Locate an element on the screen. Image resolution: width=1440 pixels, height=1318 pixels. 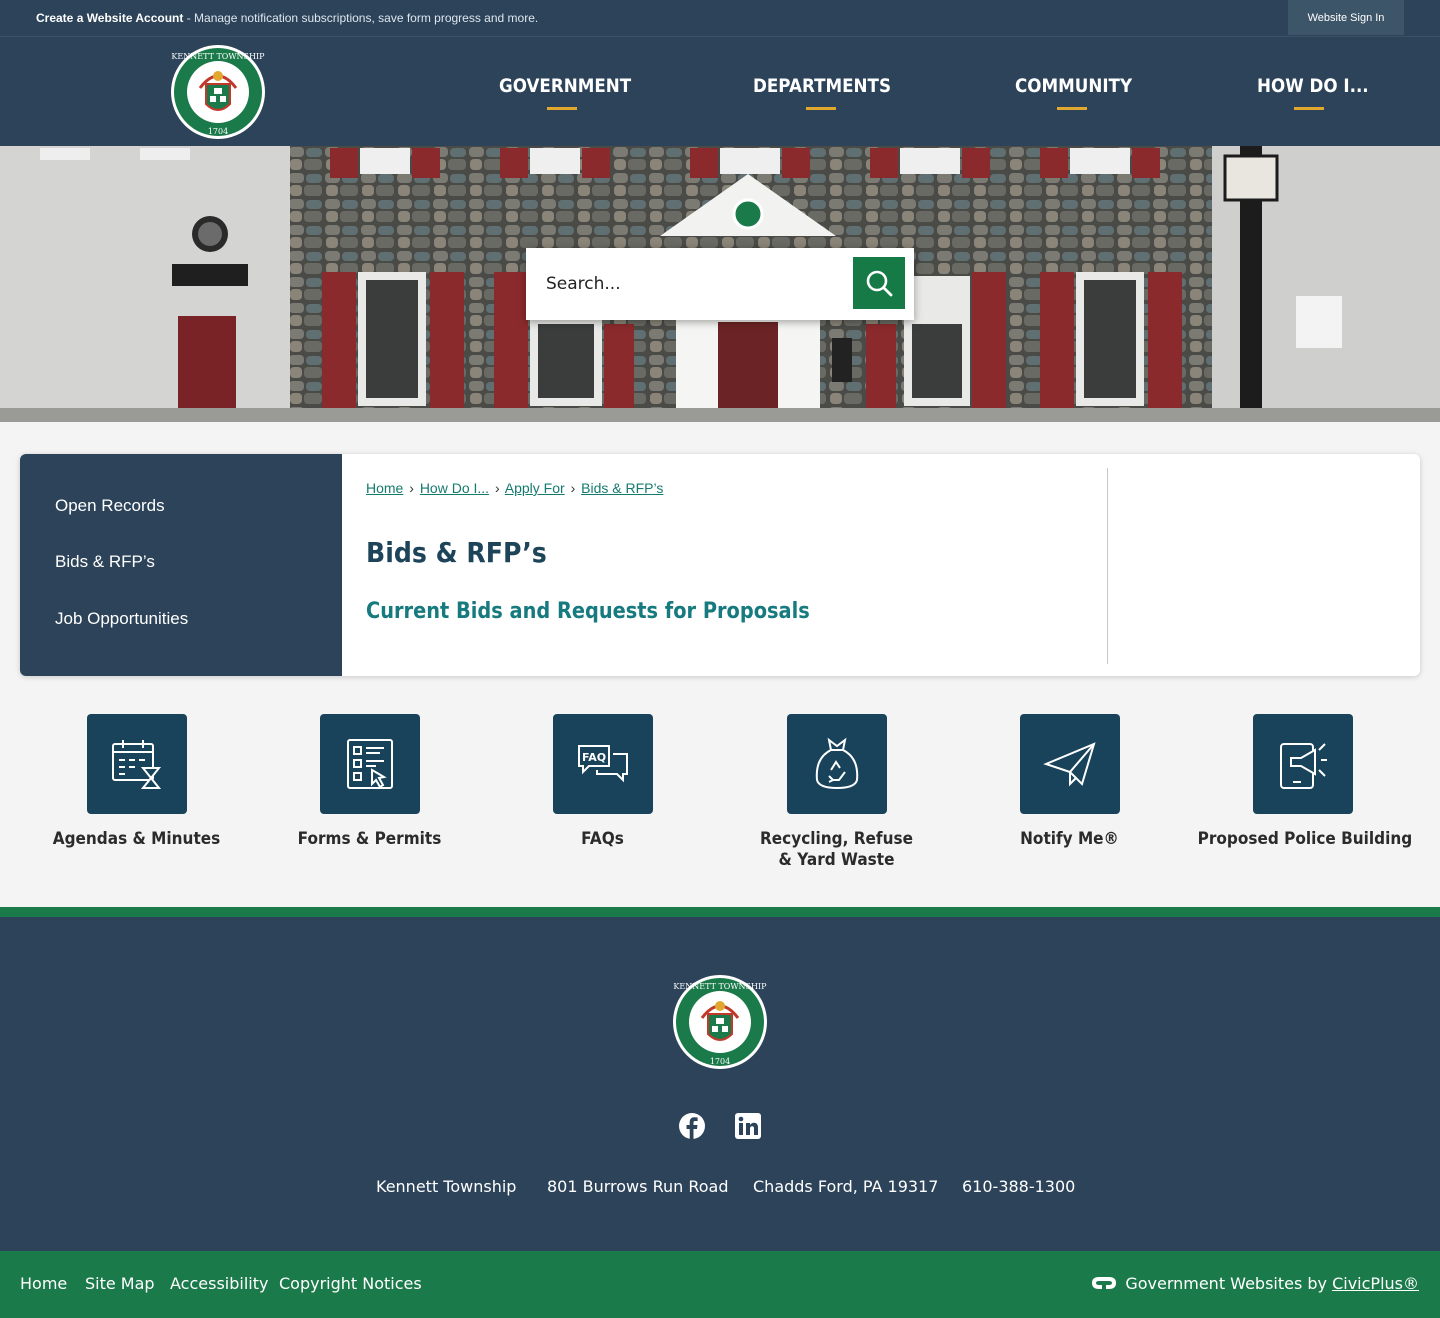
nav-departments: DEPARTMENTS is located at coordinates (822, 86).